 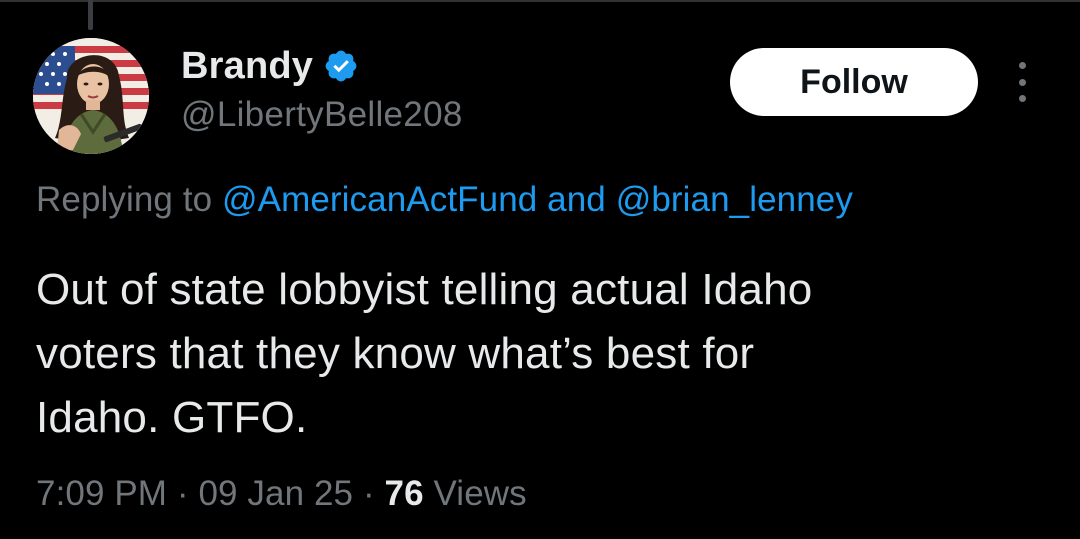 I want to click on tweet-text-line: voters that they know what’s best for, so click(x=395, y=353).